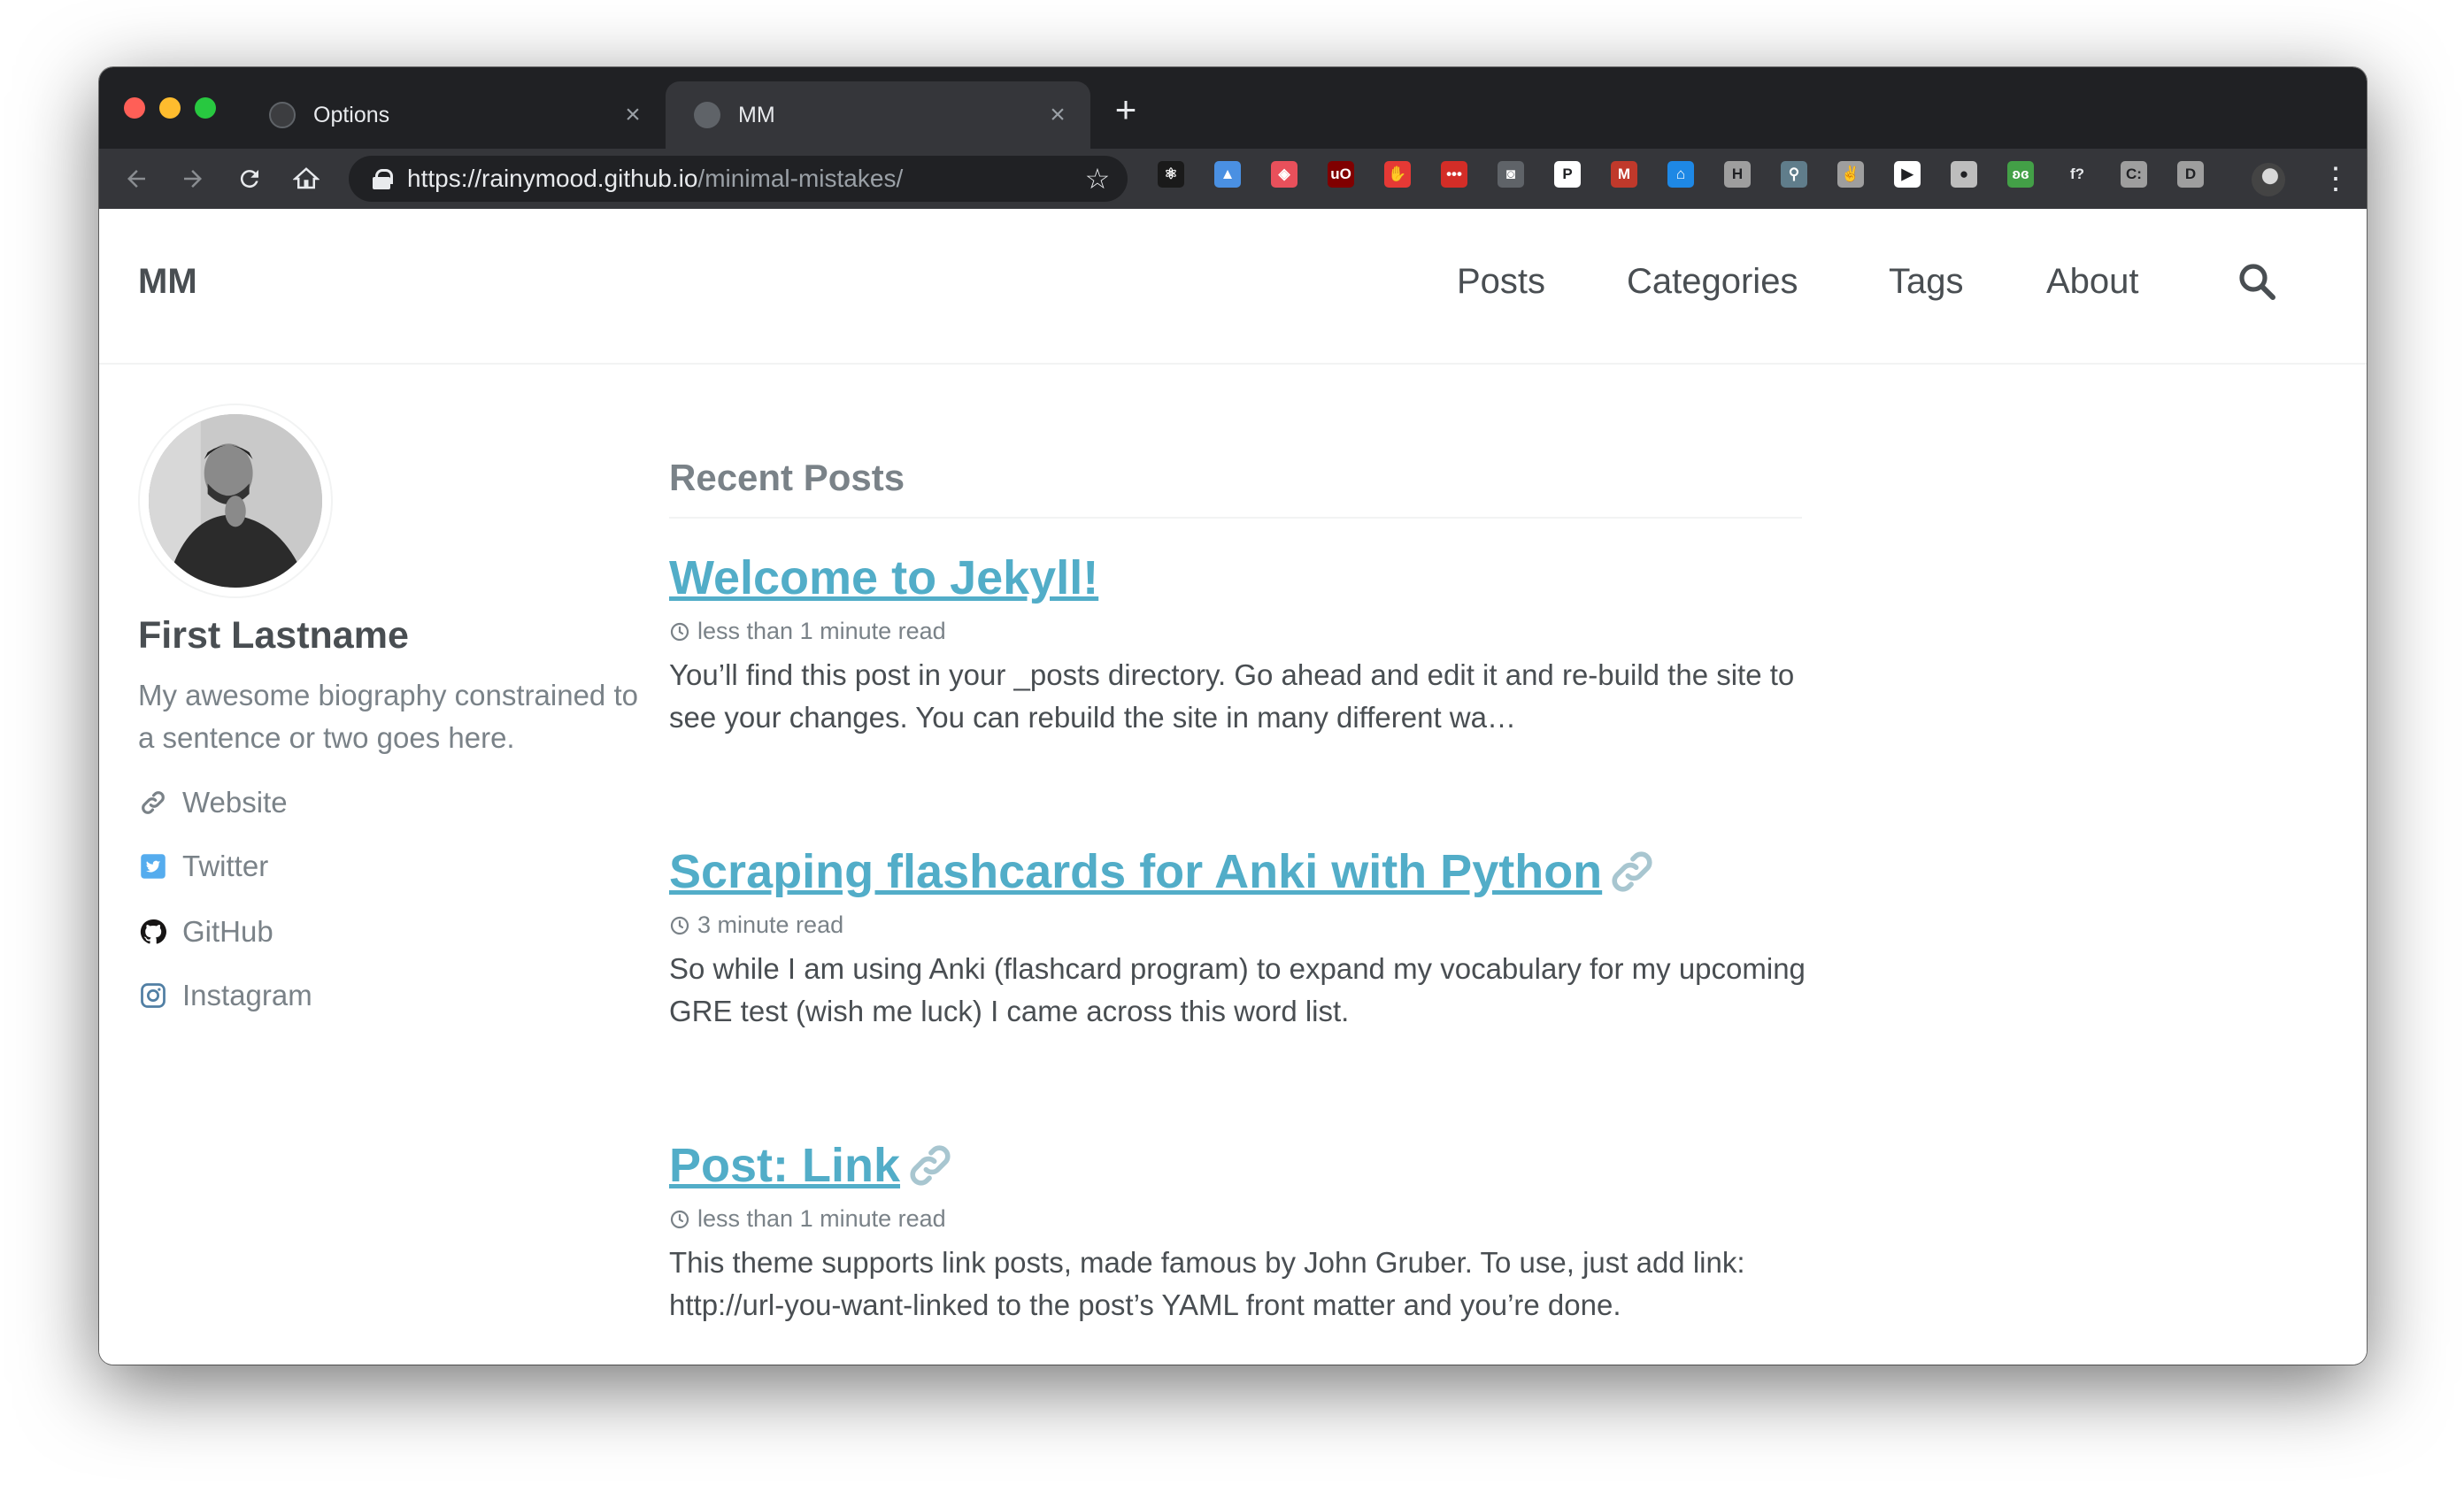 The image size is (2464, 1492). I want to click on circle-icon: ●, so click(1964, 174).